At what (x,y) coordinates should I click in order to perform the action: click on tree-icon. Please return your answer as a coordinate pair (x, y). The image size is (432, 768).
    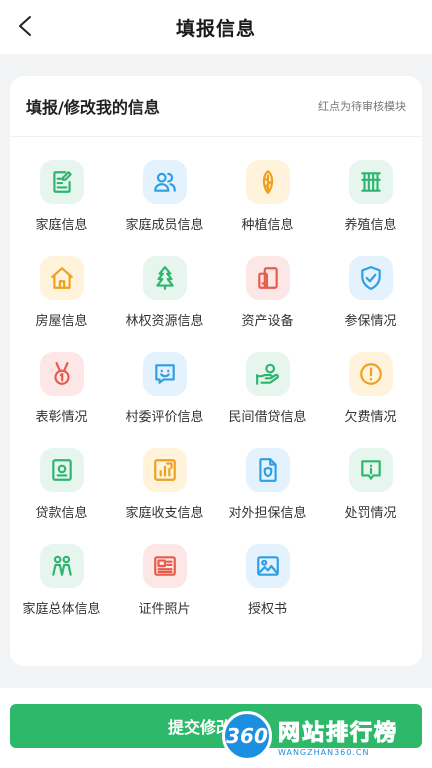
    Looking at the image, I should click on (164, 278).